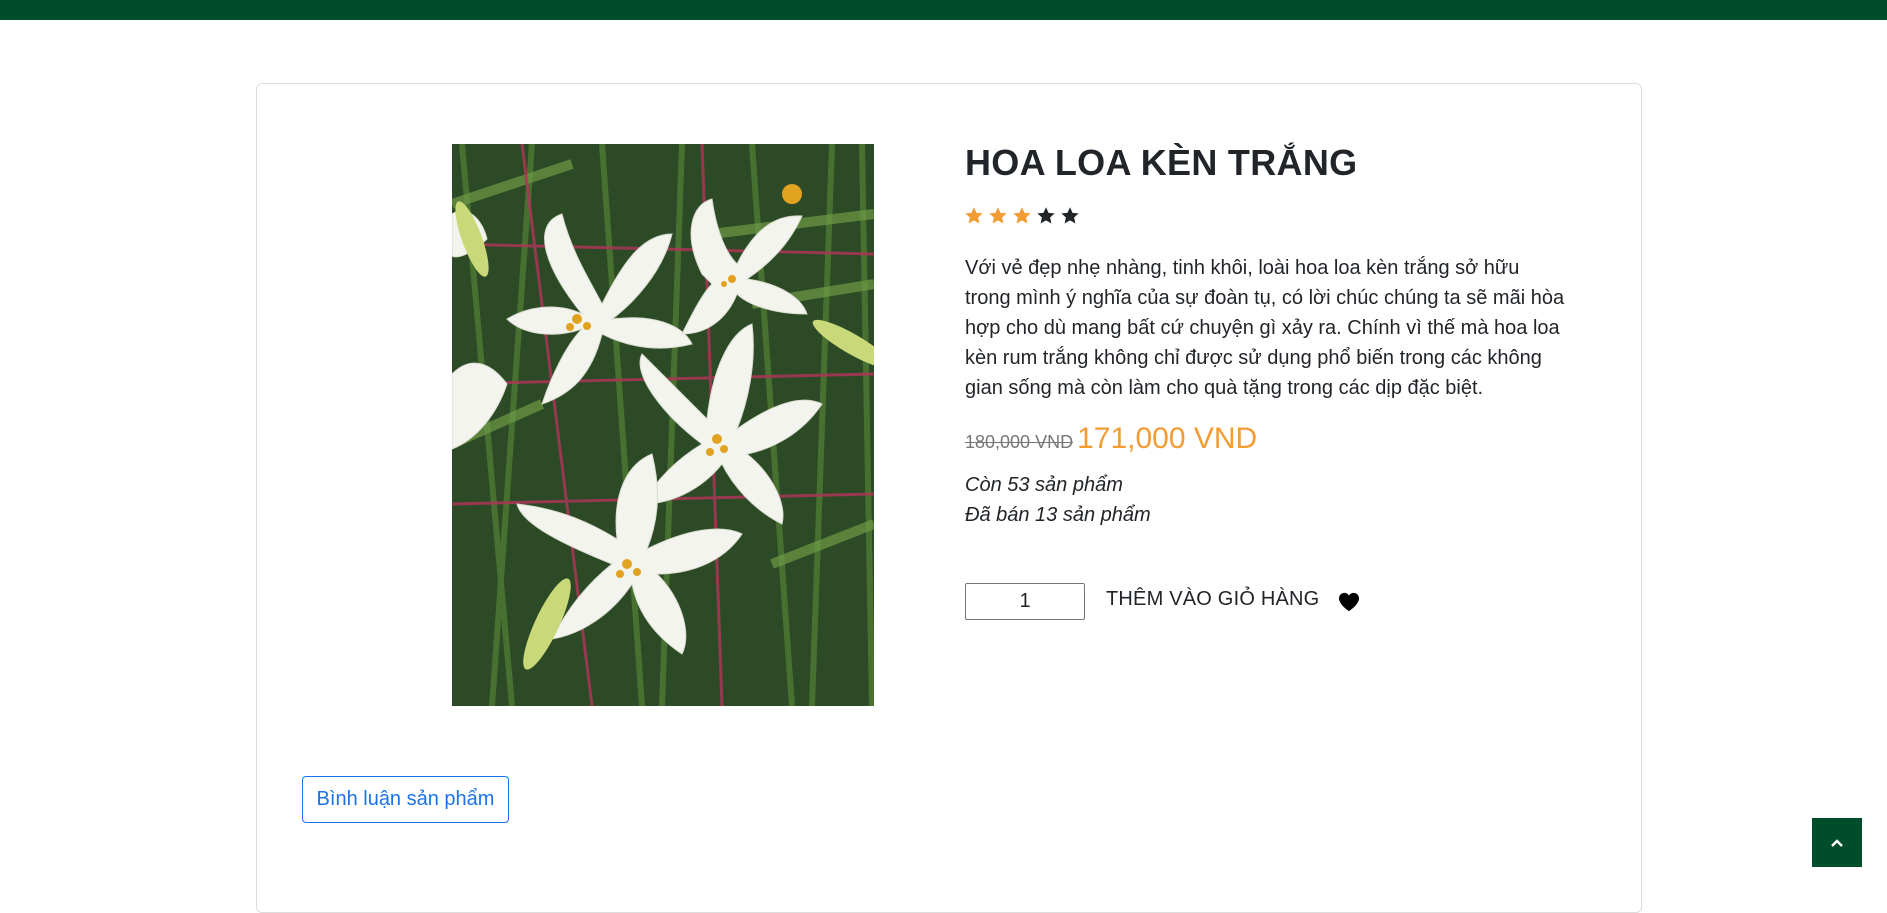 This screenshot has width=1887, height=913. What do you see at coordinates (1212, 599) in the screenshot?
I see `add-to-cart-button: THÊM VÀO GIỎ HÀNG` at bounding box center [1212, 599].